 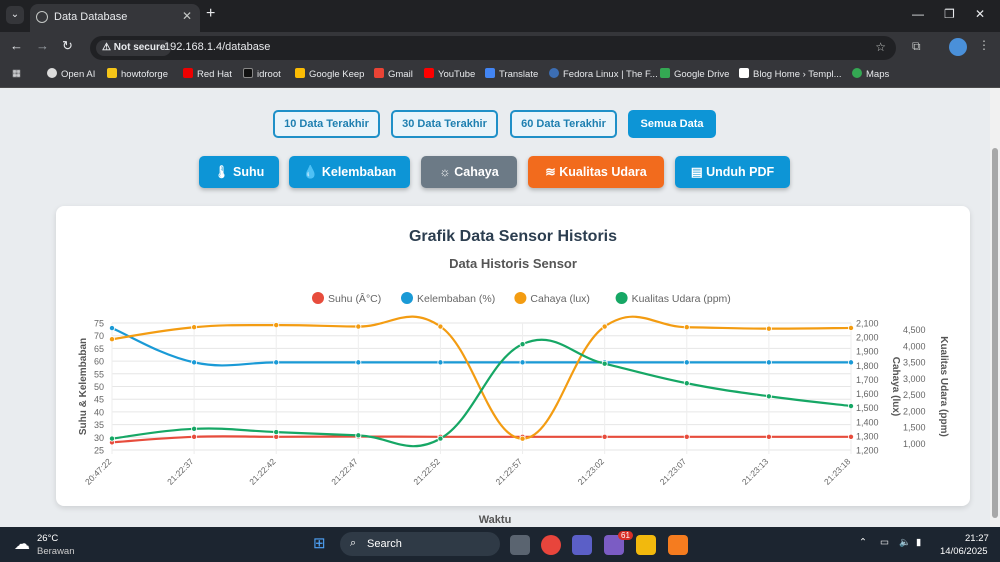 I want to click on bookmark-item: Gmail, so click(x=393, y=74).